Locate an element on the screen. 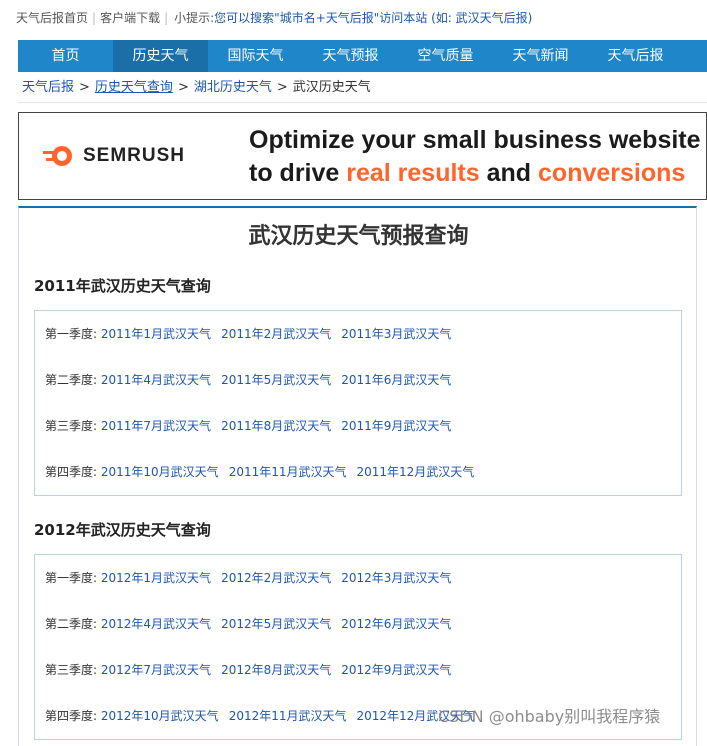 Image resolution: width=707 pixels, height=746 pixels. month-link: 2012年11月武汉天气 is located at coordinates (288, 716).